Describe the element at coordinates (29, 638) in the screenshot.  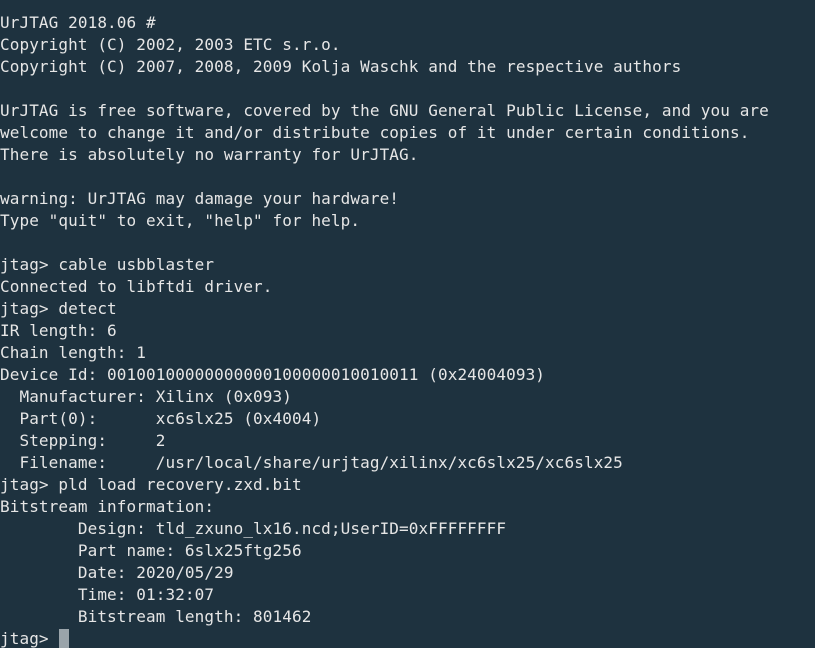
I see `terminal-prompt: jtag>` at that location.